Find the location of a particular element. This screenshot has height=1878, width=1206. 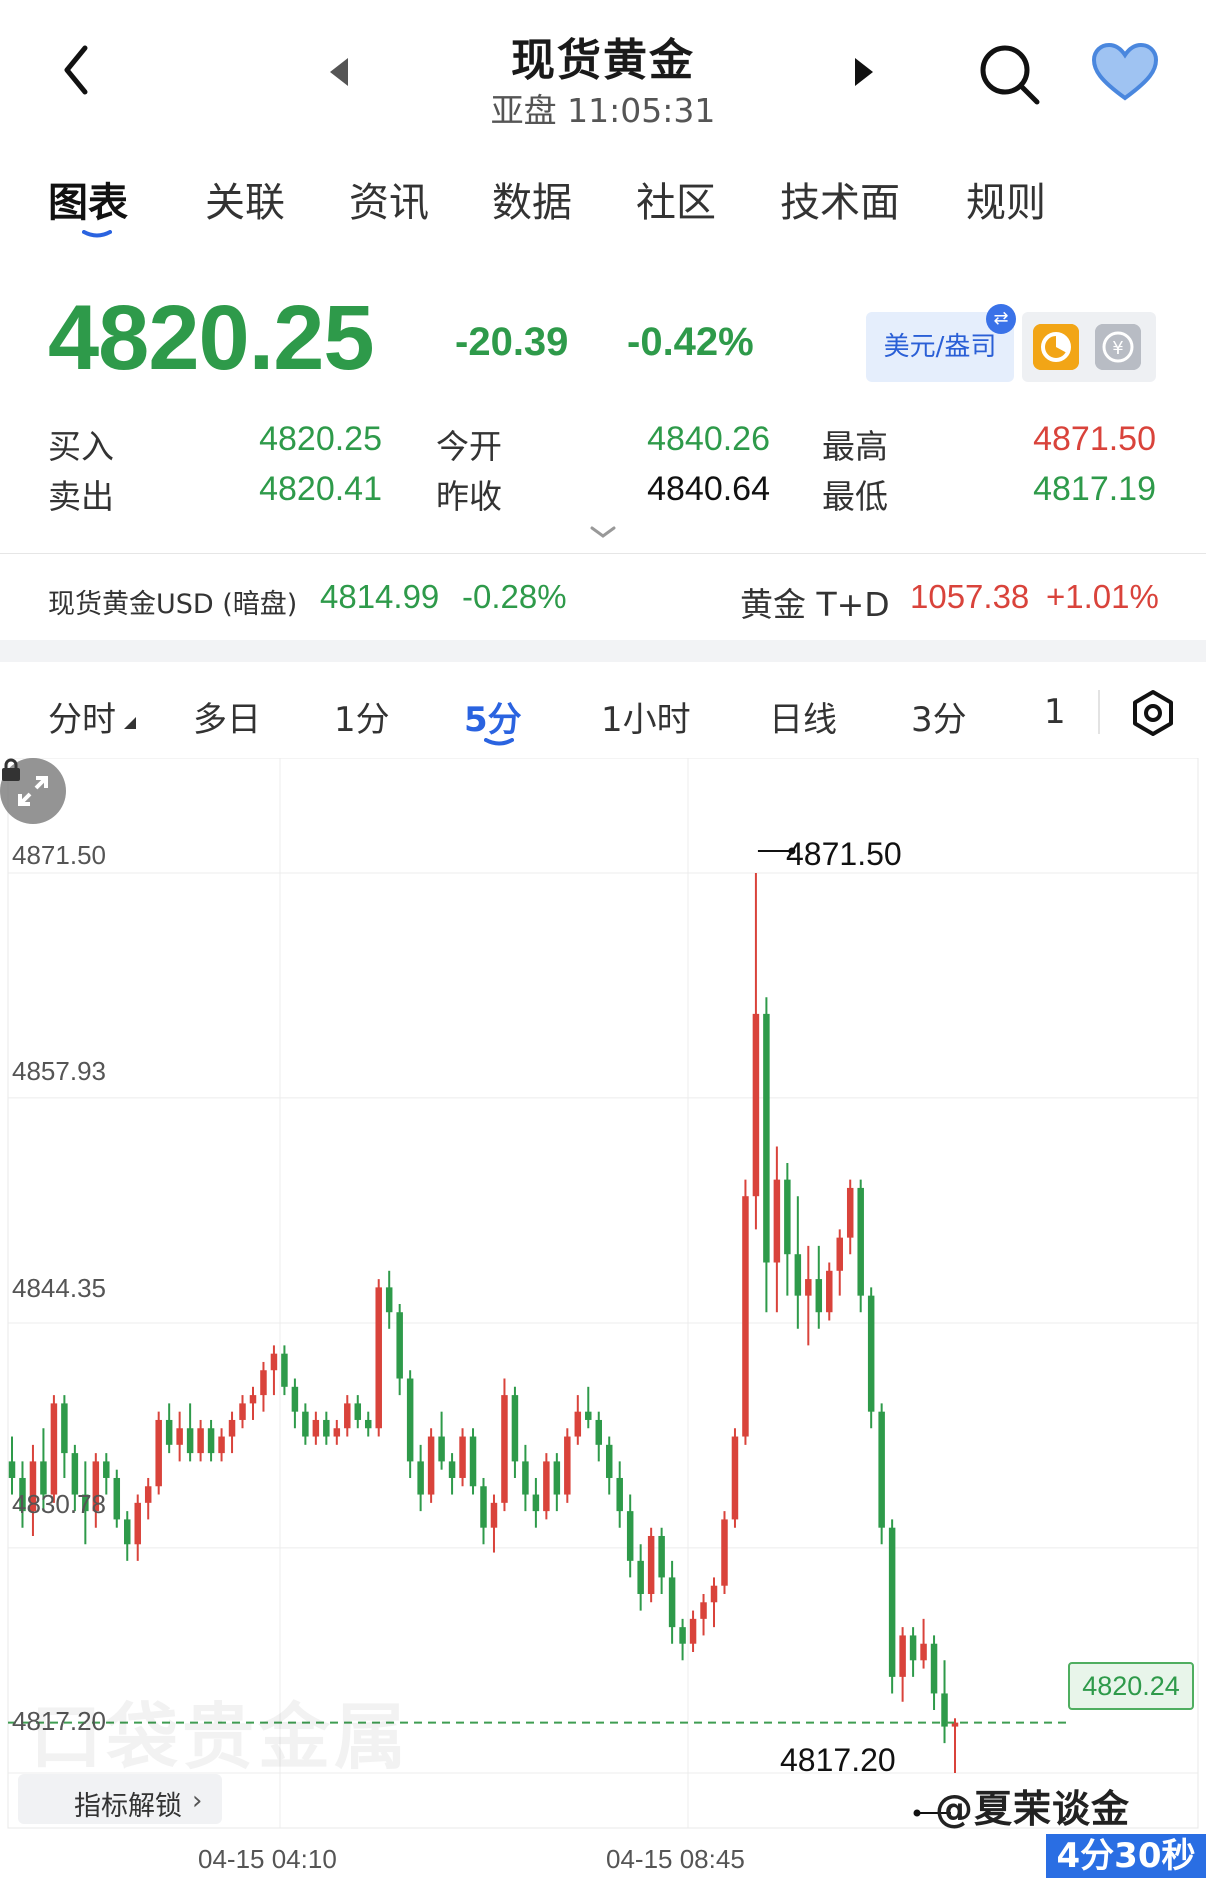

current-price-tag: 4820.24 is located at coordinates (1131, 1686).